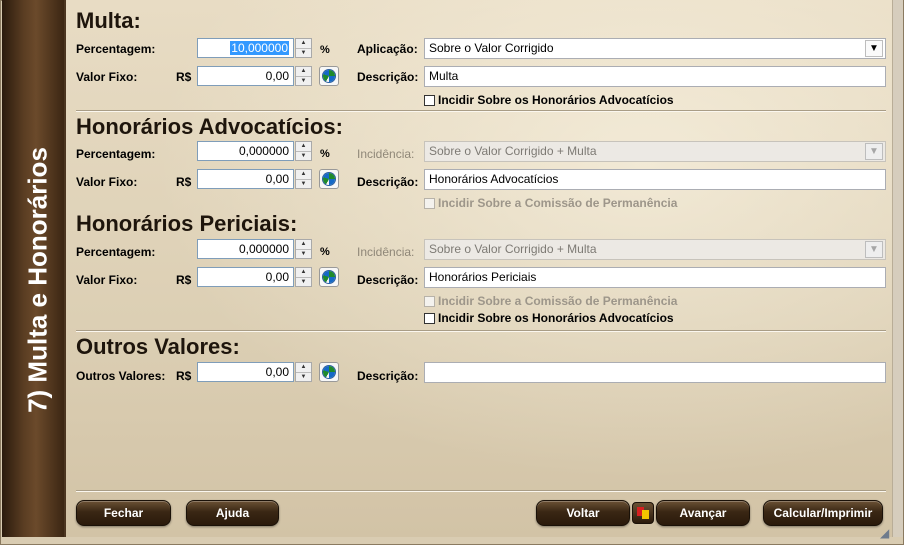 The image size is (904, 545). Describe the element at coordinates (655, 151) in the screenshot. I see `honorarios-incidence-select: Sobre o Valor Corrigido + Multa ▼` at that location.